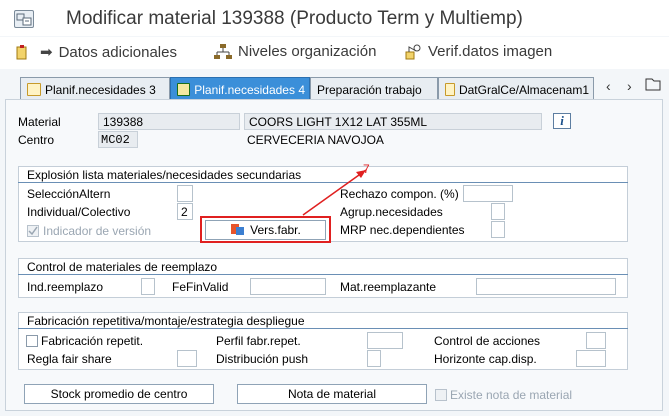 The height and width of the screenshot is (416, 669). What do you see at coordinates (288, 286) in the screenshot?
I see `eff-out-field` at bounding box center [288, 286].